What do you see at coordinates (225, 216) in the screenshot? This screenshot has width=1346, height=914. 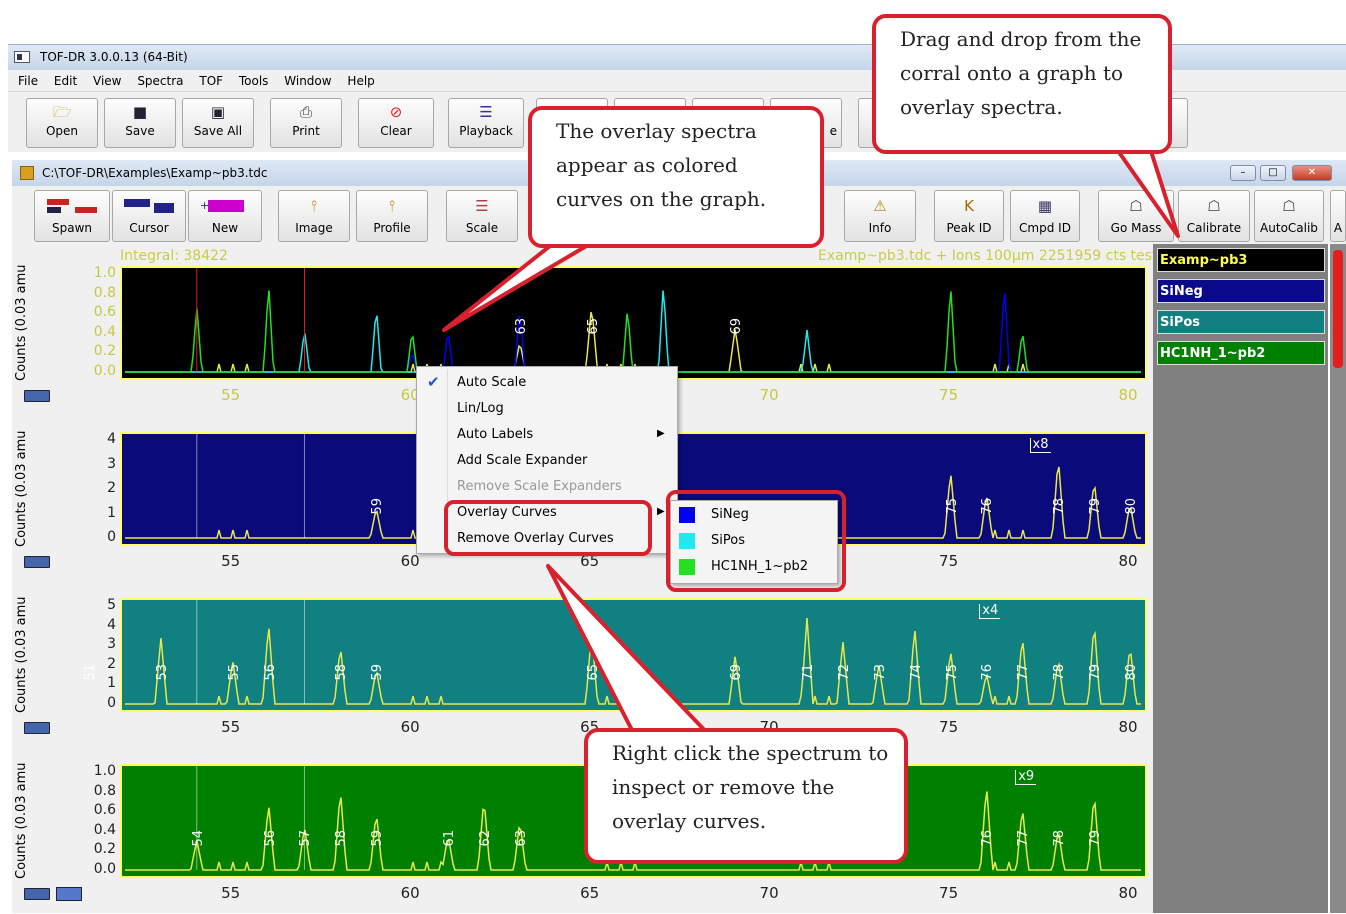 I see `new-button: + New` at bounding box center [225, 216].